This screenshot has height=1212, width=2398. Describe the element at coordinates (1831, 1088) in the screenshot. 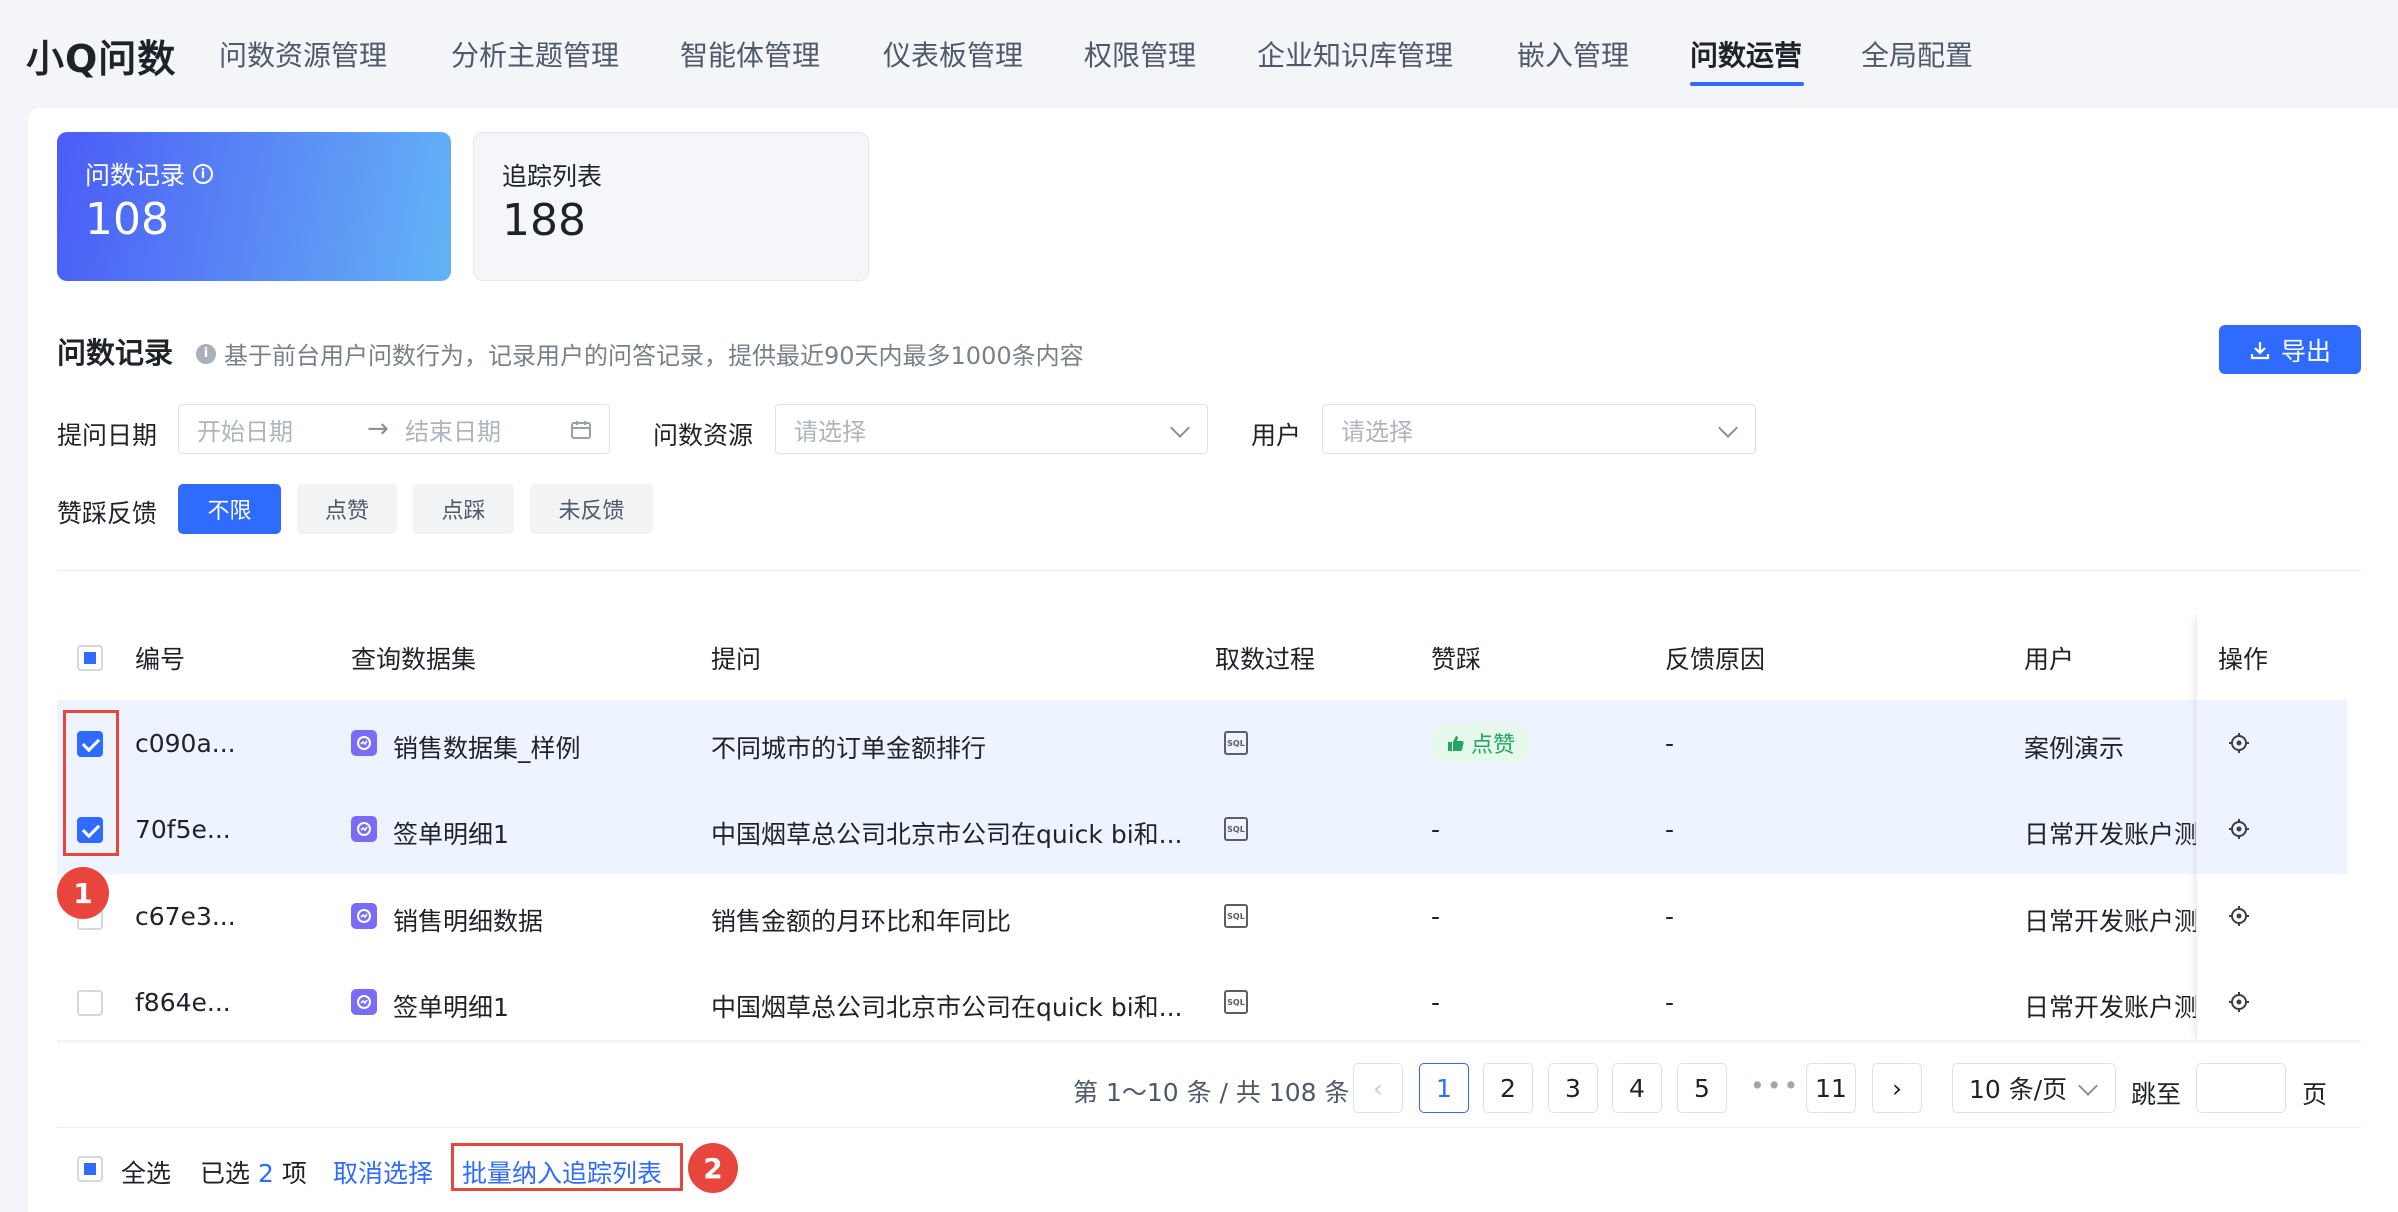

I see `page-button: 11` at that location.